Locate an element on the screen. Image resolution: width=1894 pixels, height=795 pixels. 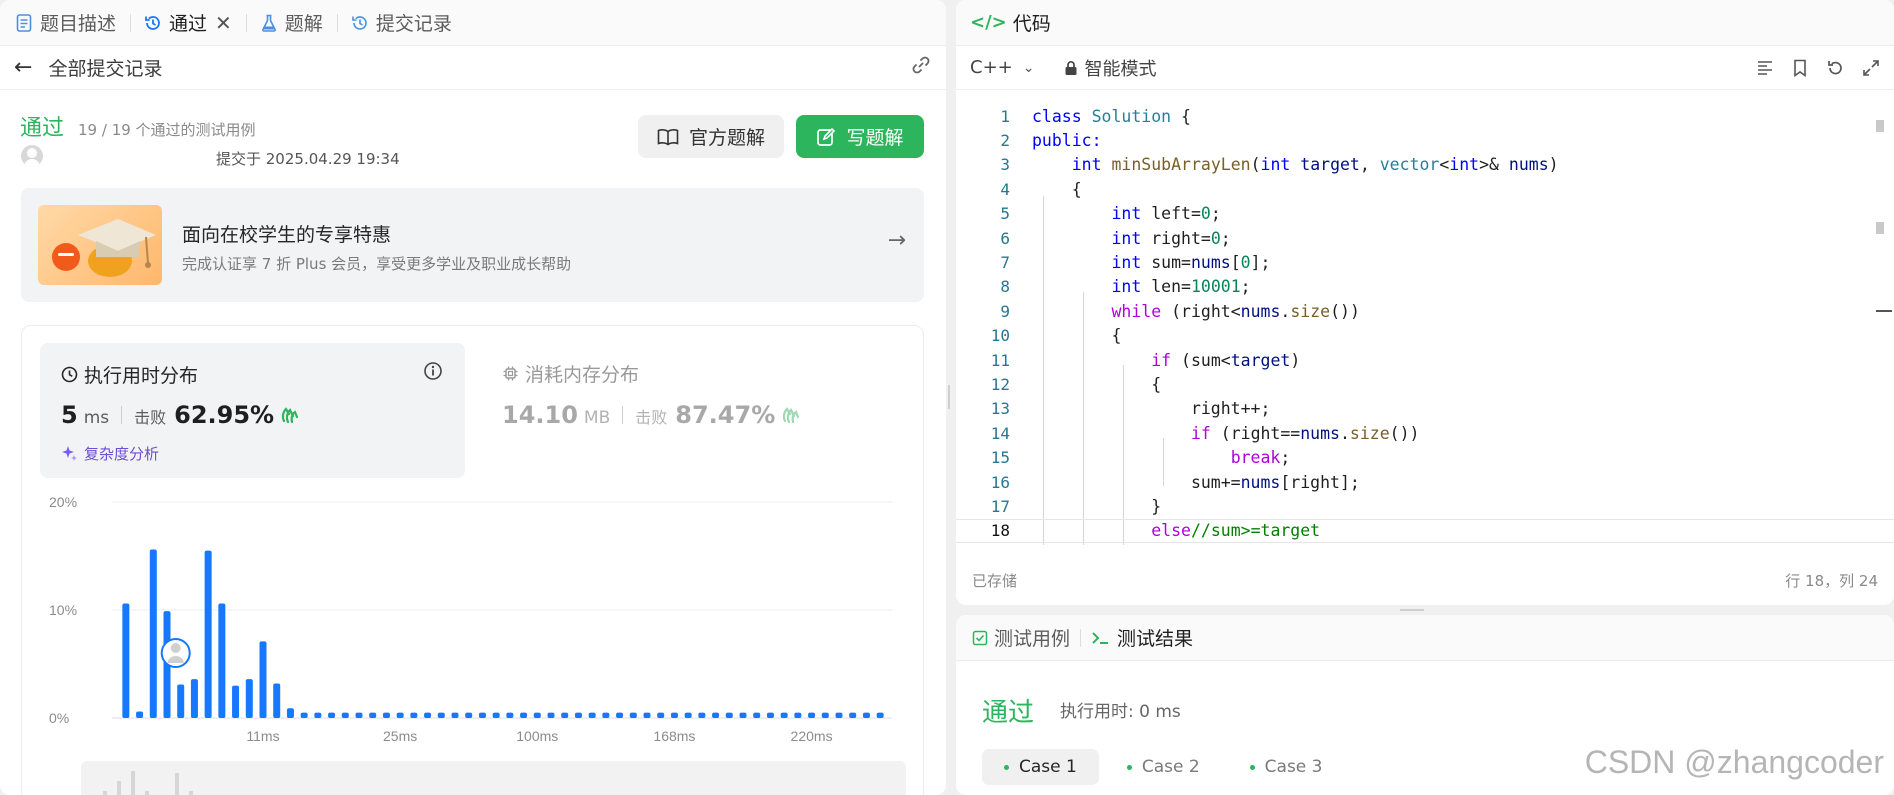
code-line: 12 { is located at coordinates (1425, 384).